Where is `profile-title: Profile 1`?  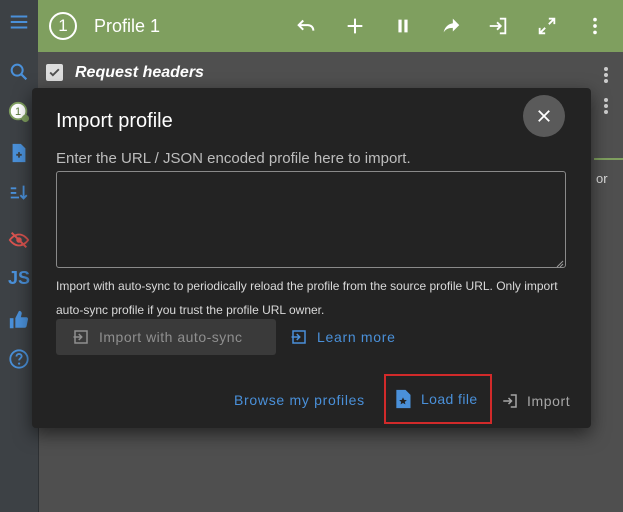
profile-title: Profile 1 is located at coordinates (127, 26).